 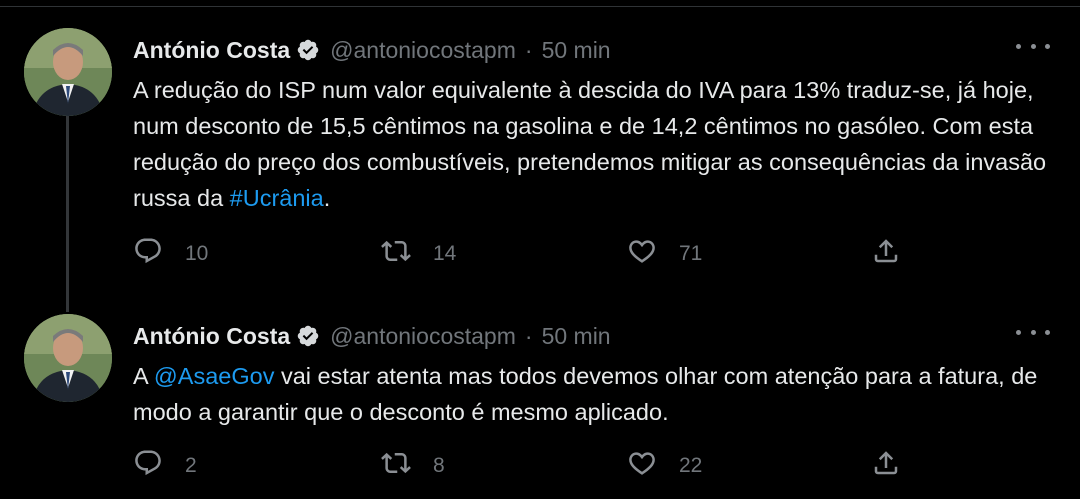 What do you see at coordinates (197, 253) in the screenshot?
I see `reply-count: 10` at bounding box center [197, 253].